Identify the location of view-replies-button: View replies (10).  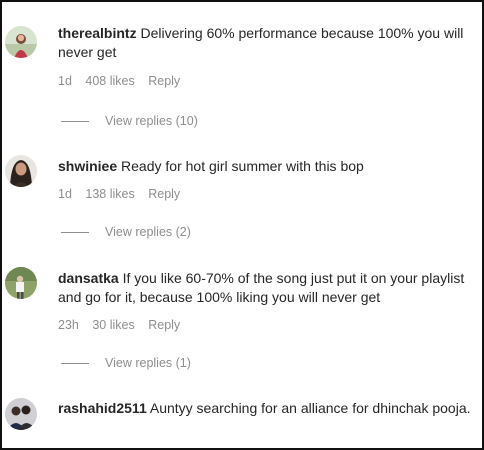
(129, 121).